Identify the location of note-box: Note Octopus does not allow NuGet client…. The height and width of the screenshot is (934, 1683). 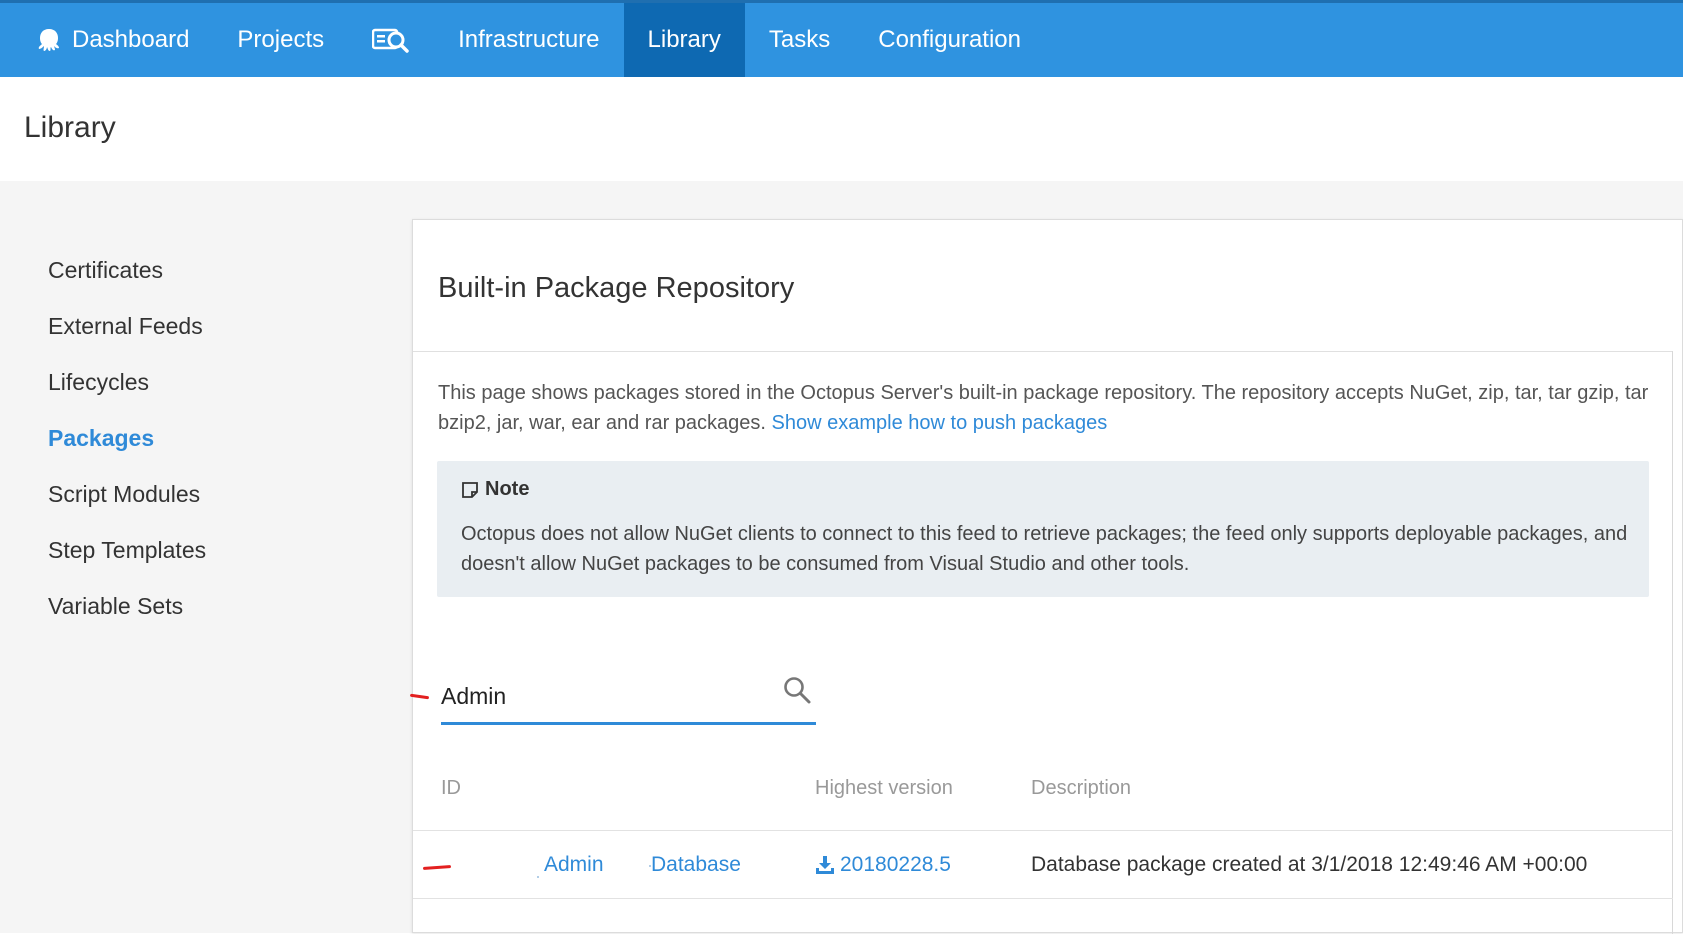
(1043, 529).